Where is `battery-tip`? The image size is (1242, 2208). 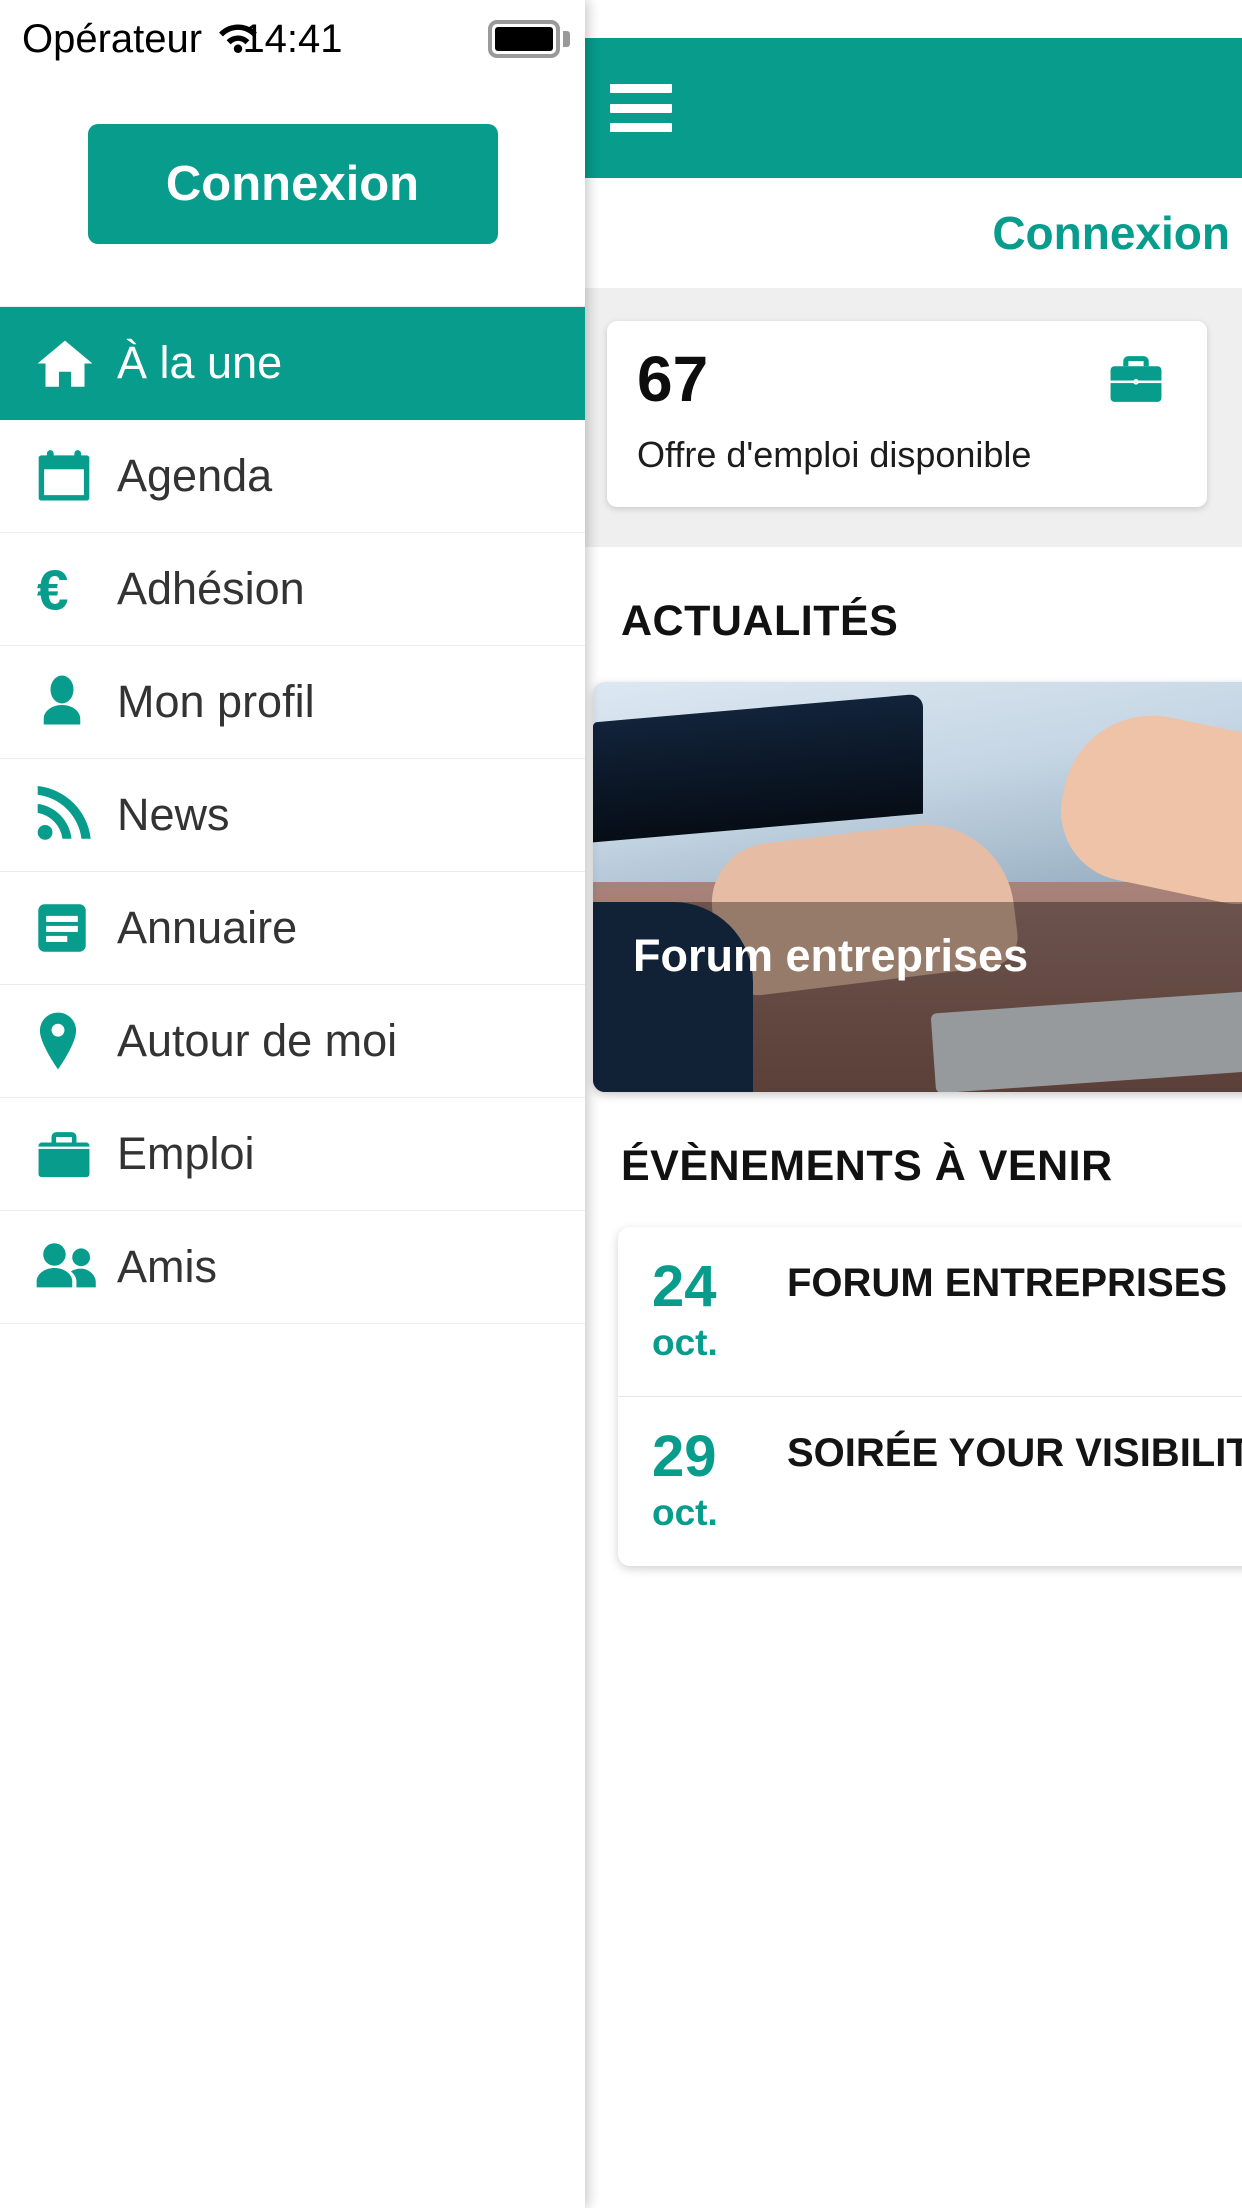 battery-tip is located at coordinates (566, 39).